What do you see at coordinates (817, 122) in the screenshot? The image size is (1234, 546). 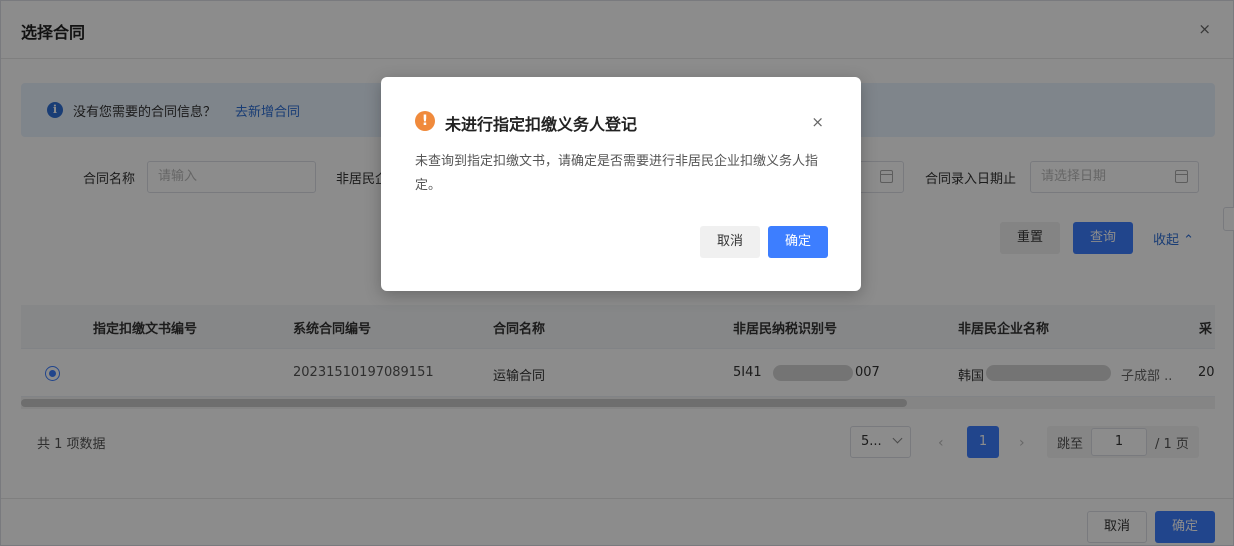 I see `modal-close-icon: ×` at bounding box center [817, 122].